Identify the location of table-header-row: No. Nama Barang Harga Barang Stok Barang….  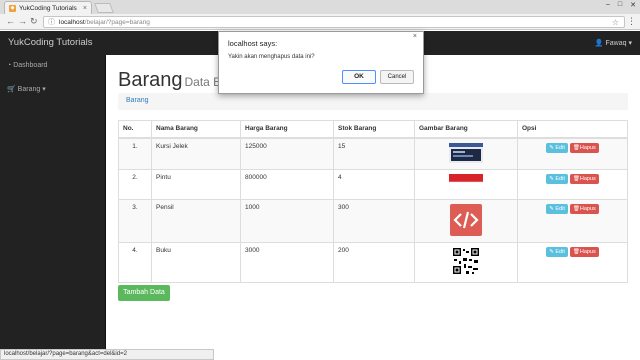
(373, 129).